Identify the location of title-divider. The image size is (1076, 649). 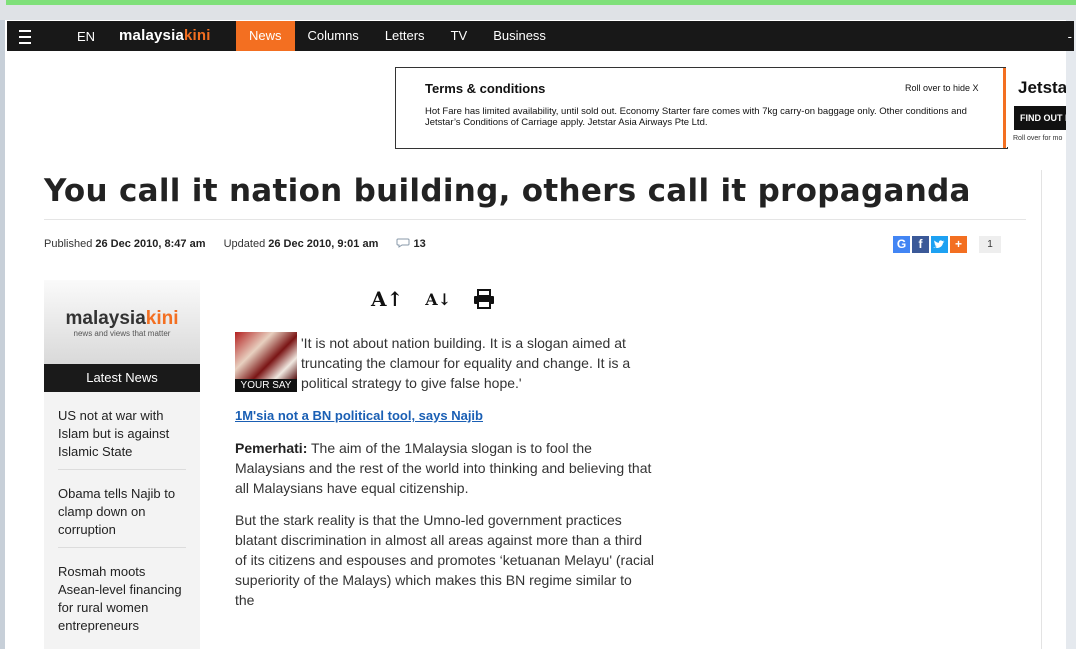
(535, 219).